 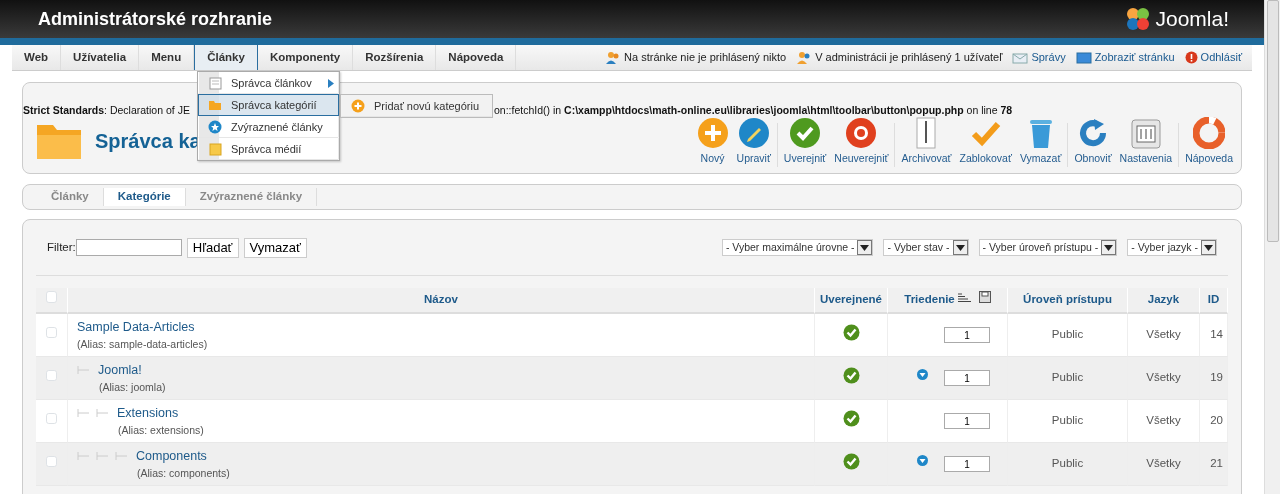 What do you see at coordinates (1216, 420) in the screenshot?
I see `id-text: 20` at bounding box center [1216, 420].